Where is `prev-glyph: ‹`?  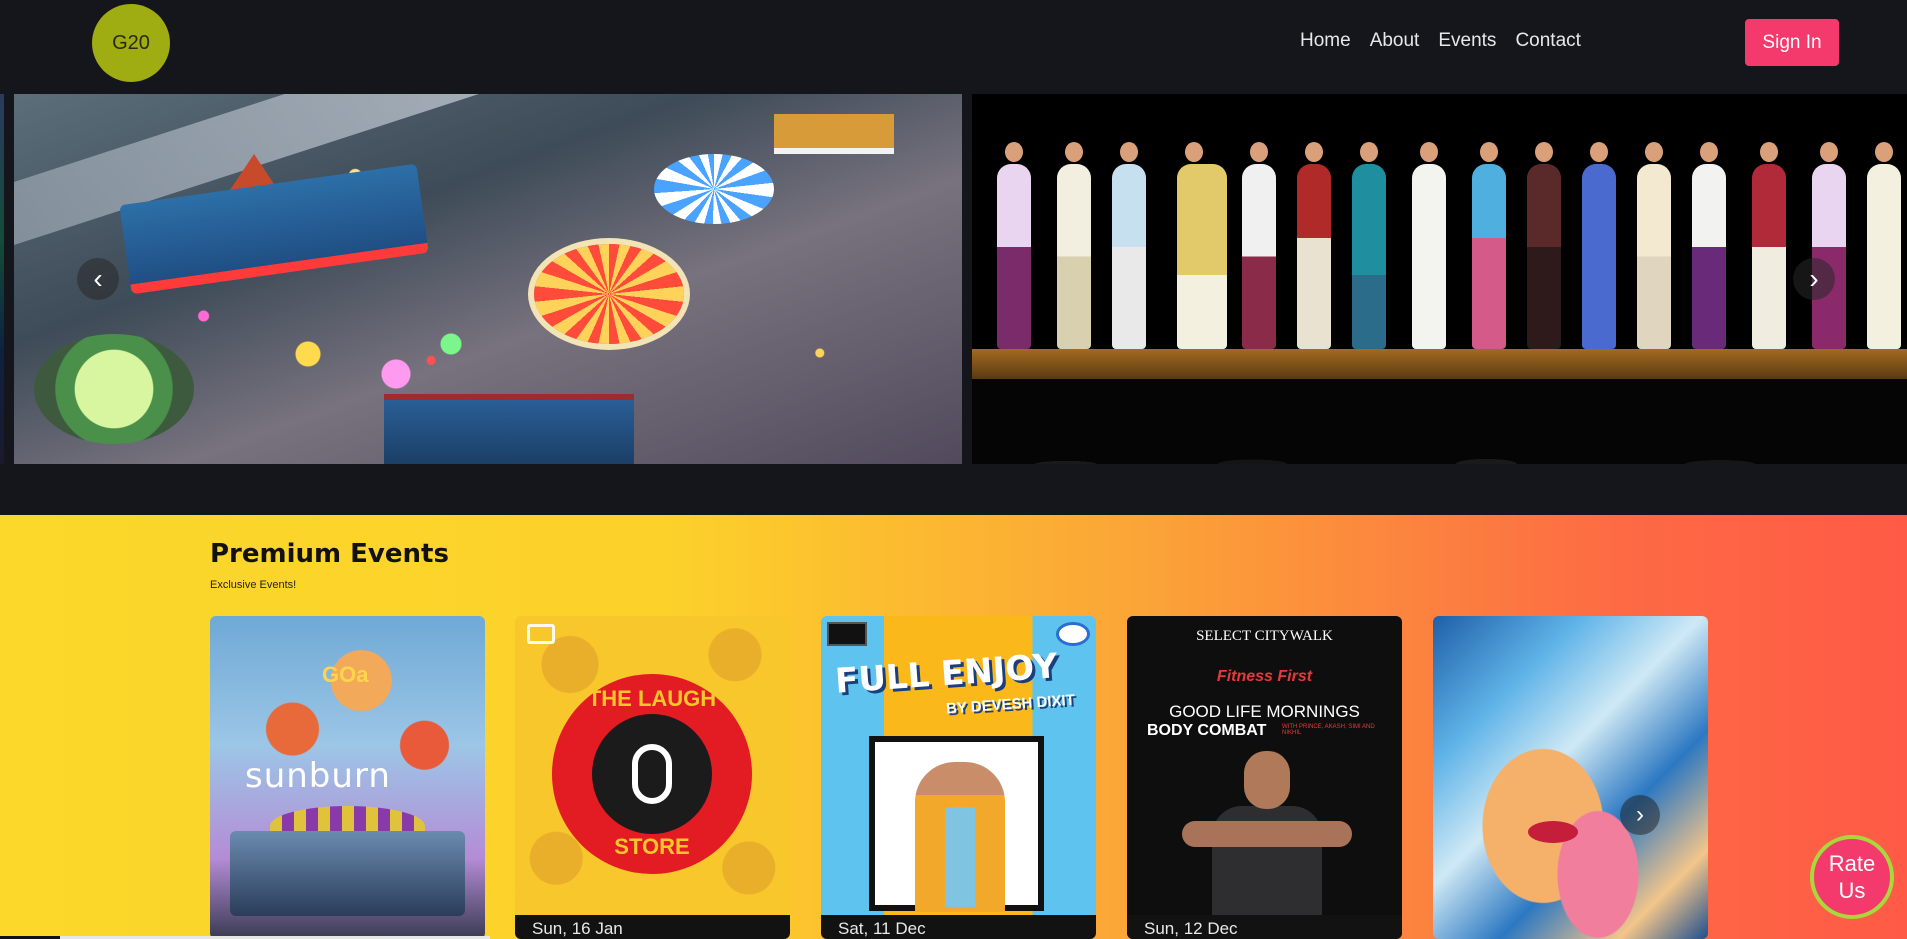 prev-glyph: ‹ is located at coordinates (98, 278).